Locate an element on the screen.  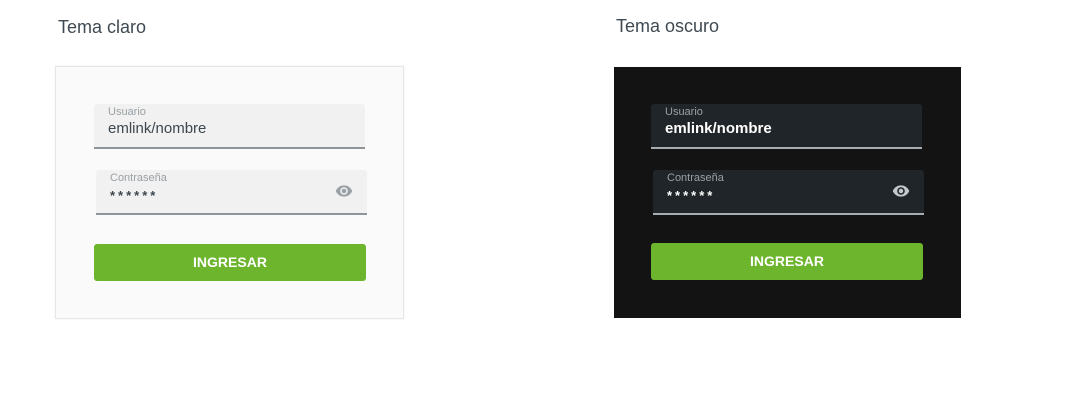
light-theme-title: Tema claro is located at coordinates (102, 27).